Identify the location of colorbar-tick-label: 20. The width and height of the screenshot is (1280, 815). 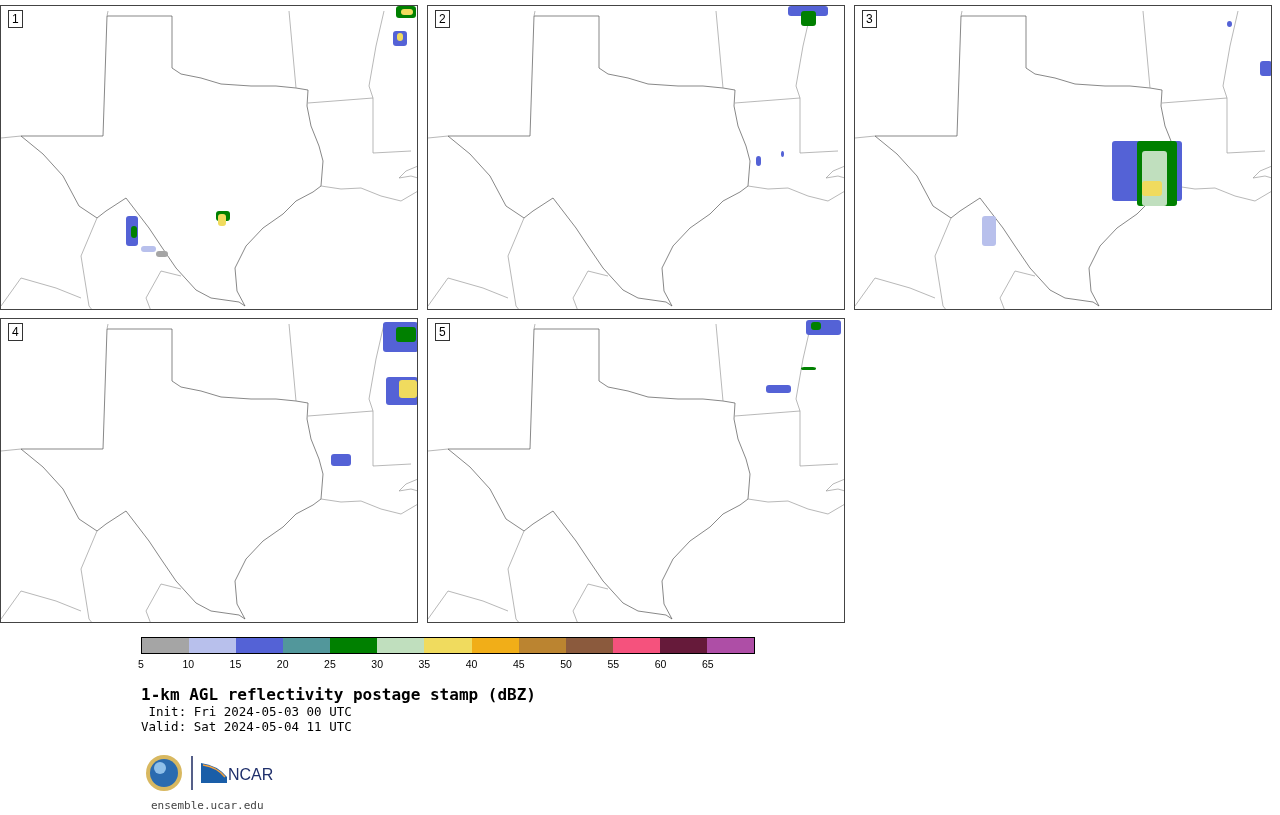
(282, 664).